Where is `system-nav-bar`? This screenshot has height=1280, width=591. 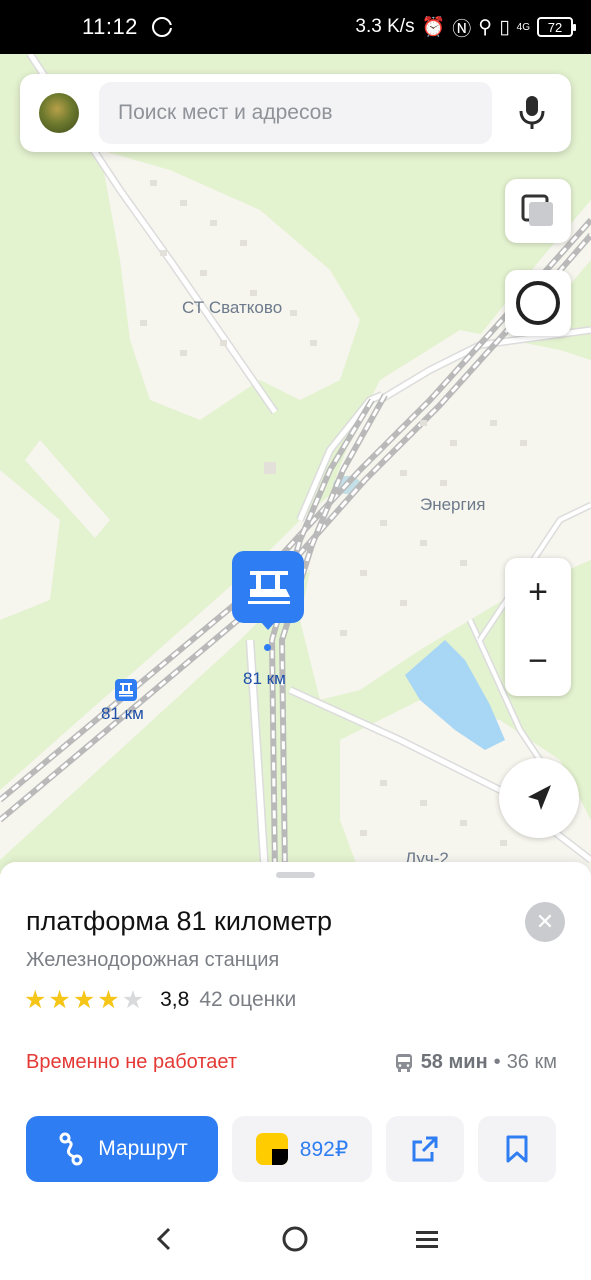 system-nav-bar is located at coordinates (295, 1240).